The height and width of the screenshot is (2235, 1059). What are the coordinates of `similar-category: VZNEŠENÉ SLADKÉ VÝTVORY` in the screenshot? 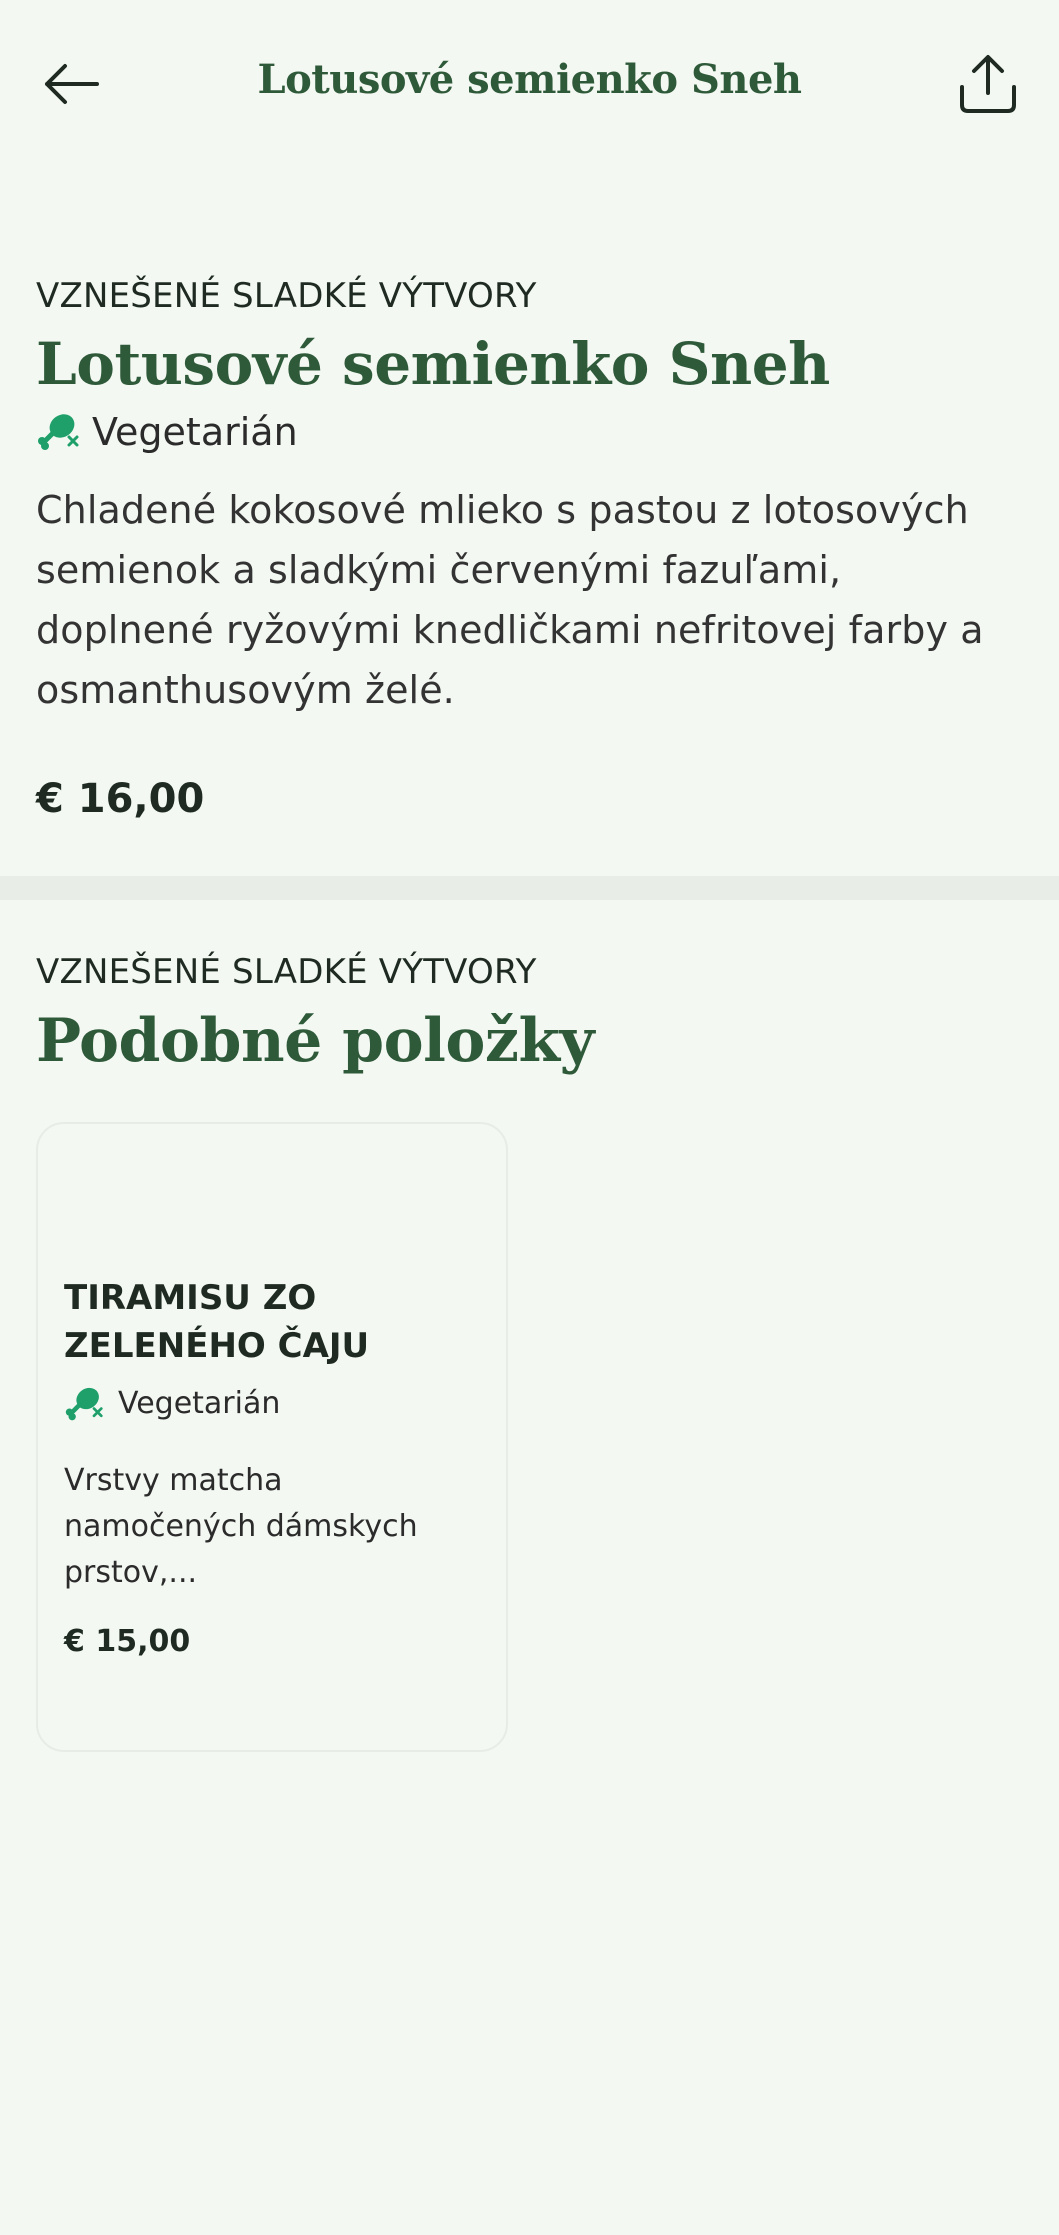 It's located at (286, 971).